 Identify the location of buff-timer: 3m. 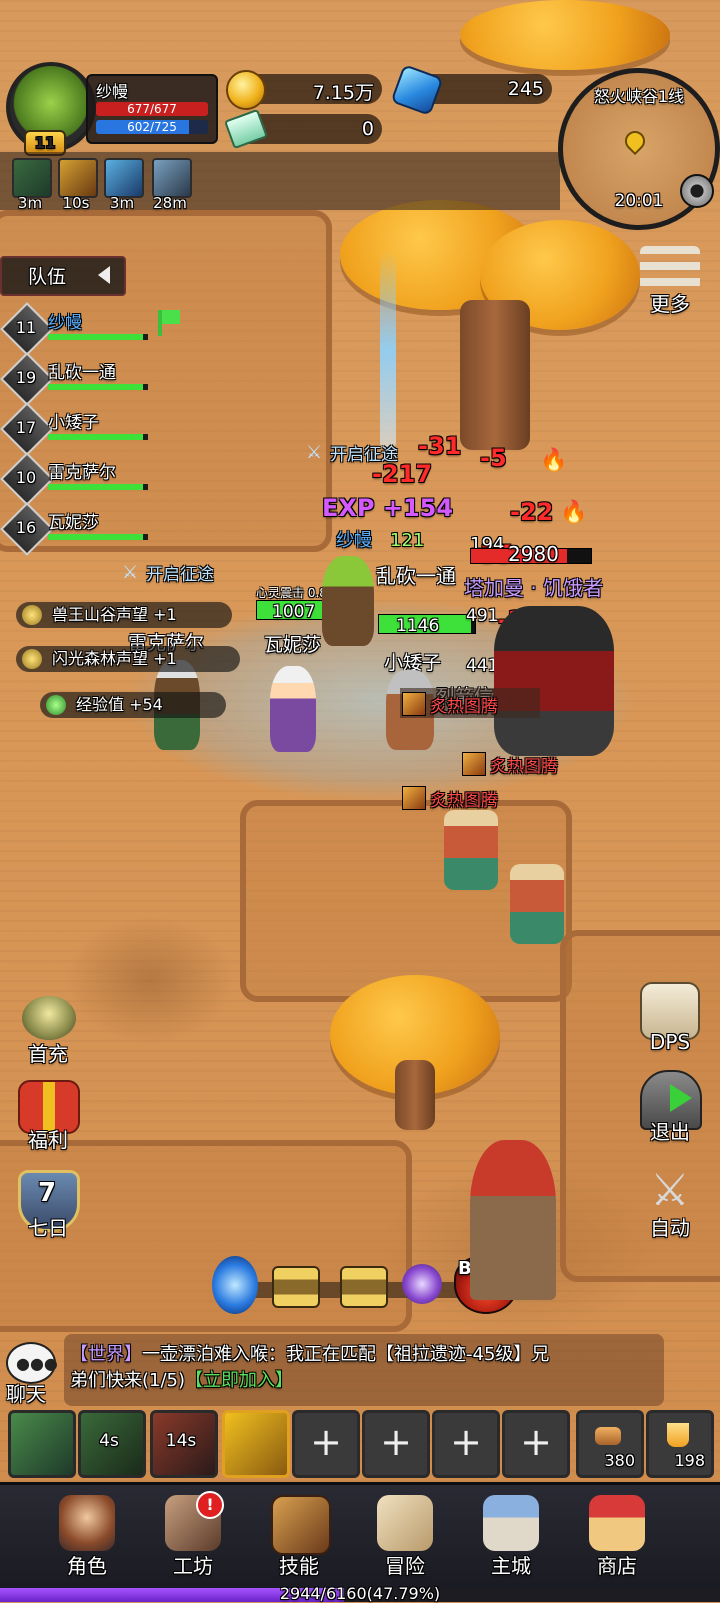
(30, 203).